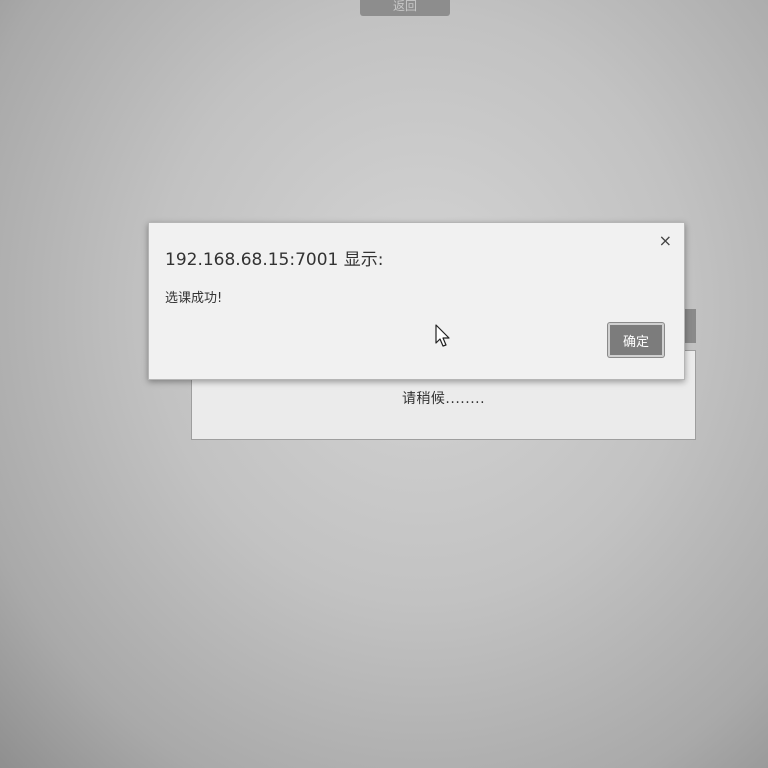  What do you see at coordinates (690, 326) in the screenshot?
I see `loading-panel-accent` at bounding box center [690, 326].